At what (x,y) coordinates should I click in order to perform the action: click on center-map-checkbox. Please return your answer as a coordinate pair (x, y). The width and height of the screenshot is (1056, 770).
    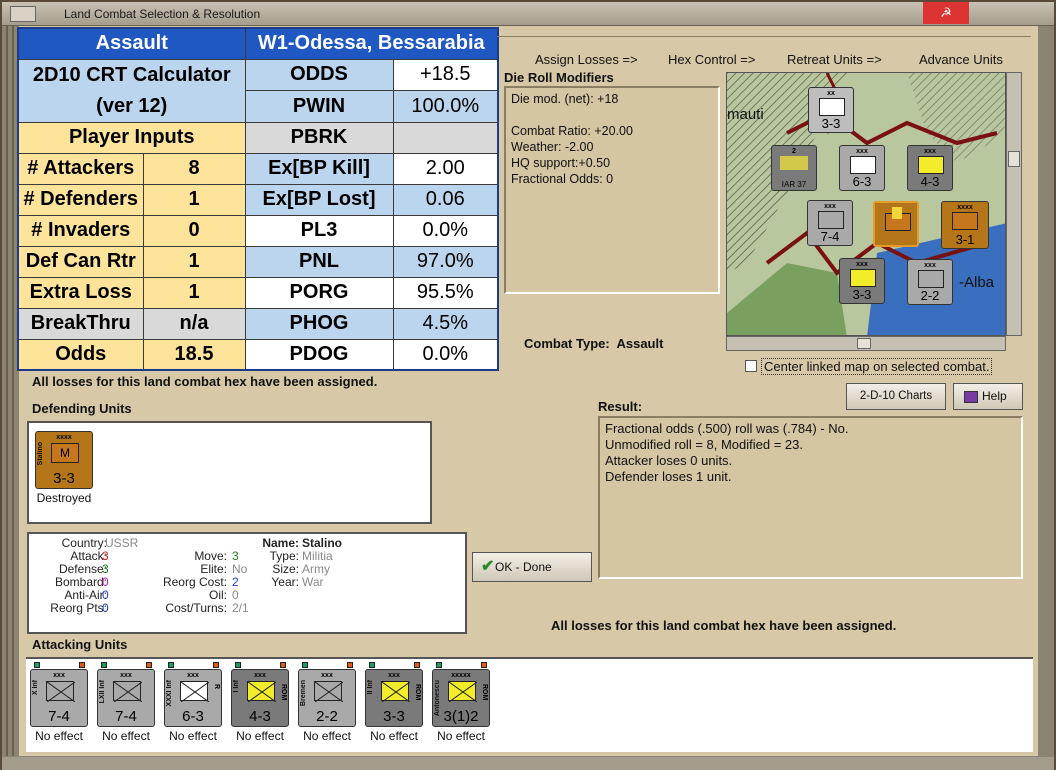
    Looking at the image, I should click on (751, 366).